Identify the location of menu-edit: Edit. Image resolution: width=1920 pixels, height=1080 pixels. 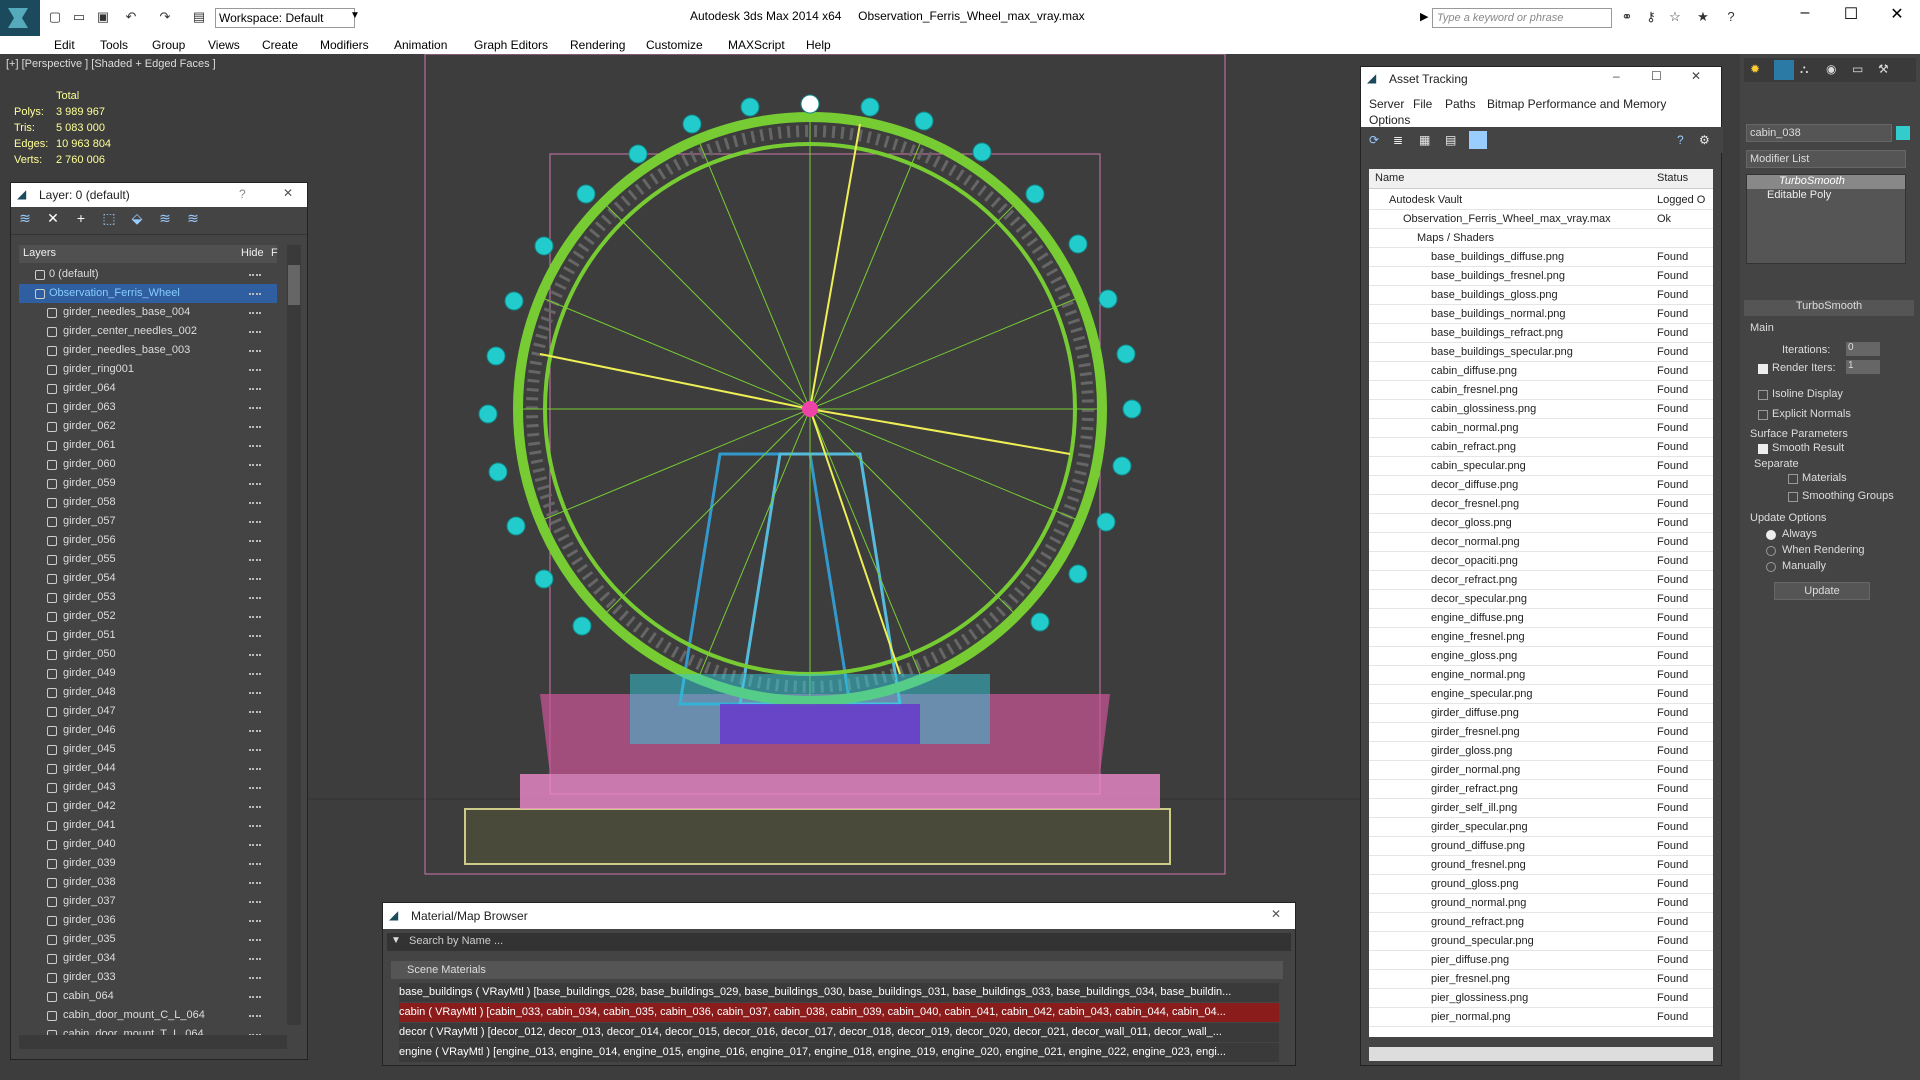
(64, 45).